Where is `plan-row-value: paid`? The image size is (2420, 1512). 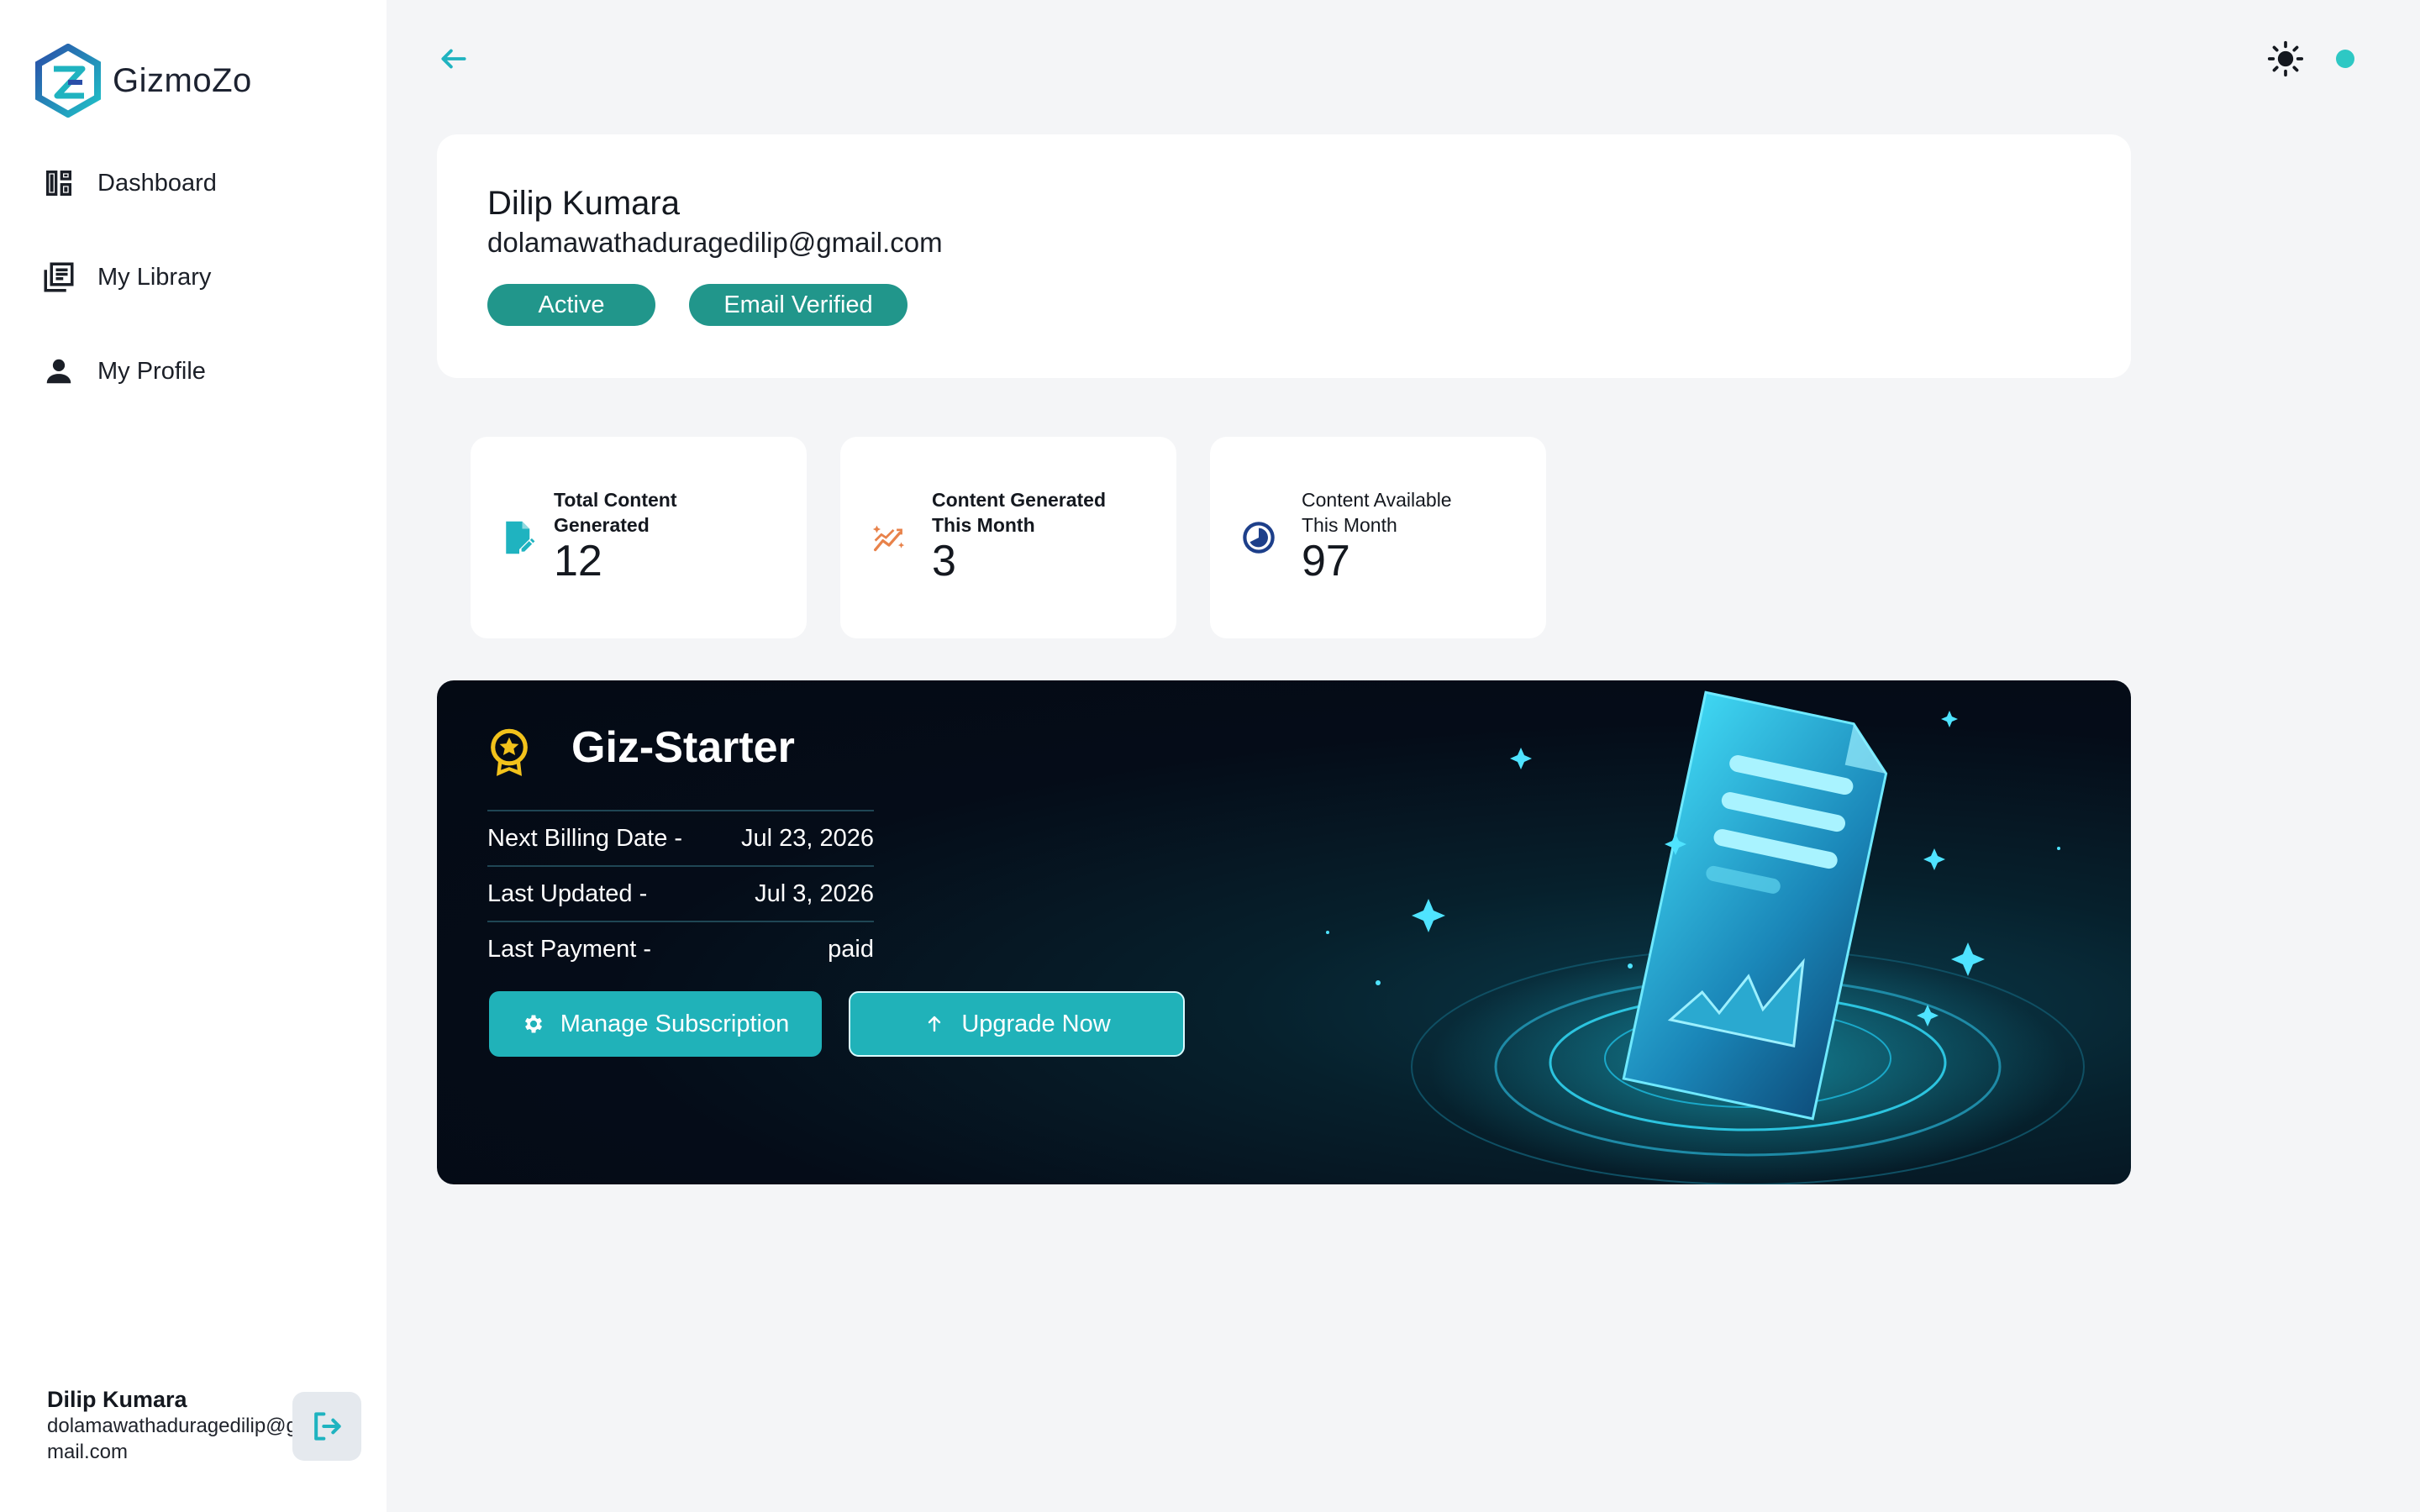 plan-row-value: paid is located at coordinates (851, 949).